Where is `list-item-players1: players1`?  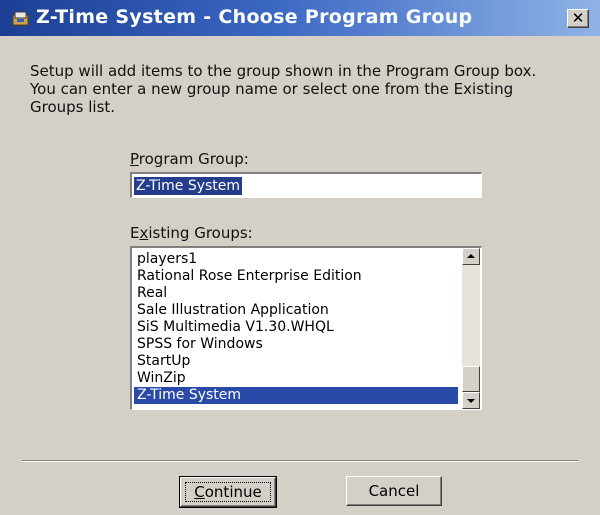 list-item-players1: players1 is located at coordinates (296, 259).